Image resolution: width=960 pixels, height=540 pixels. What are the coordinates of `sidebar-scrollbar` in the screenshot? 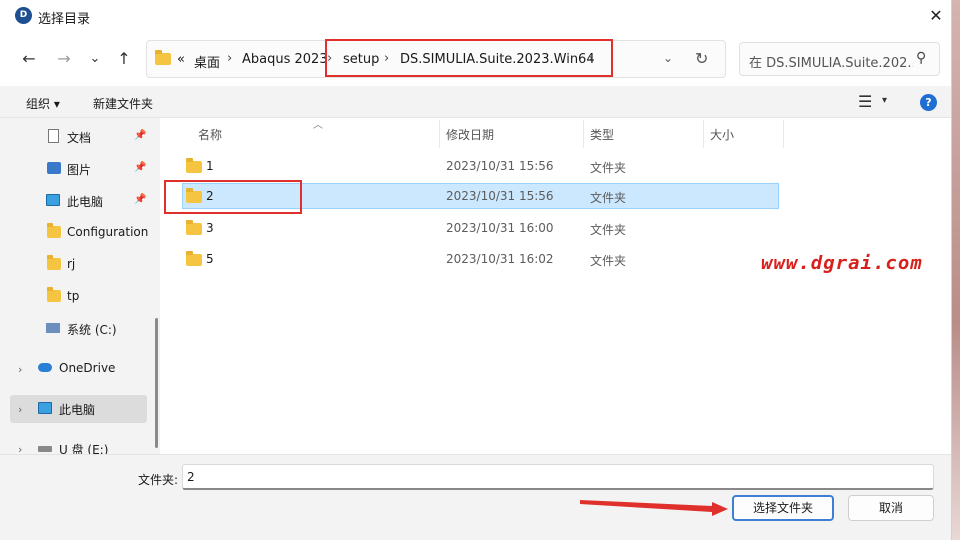 It's located at (156, 383).